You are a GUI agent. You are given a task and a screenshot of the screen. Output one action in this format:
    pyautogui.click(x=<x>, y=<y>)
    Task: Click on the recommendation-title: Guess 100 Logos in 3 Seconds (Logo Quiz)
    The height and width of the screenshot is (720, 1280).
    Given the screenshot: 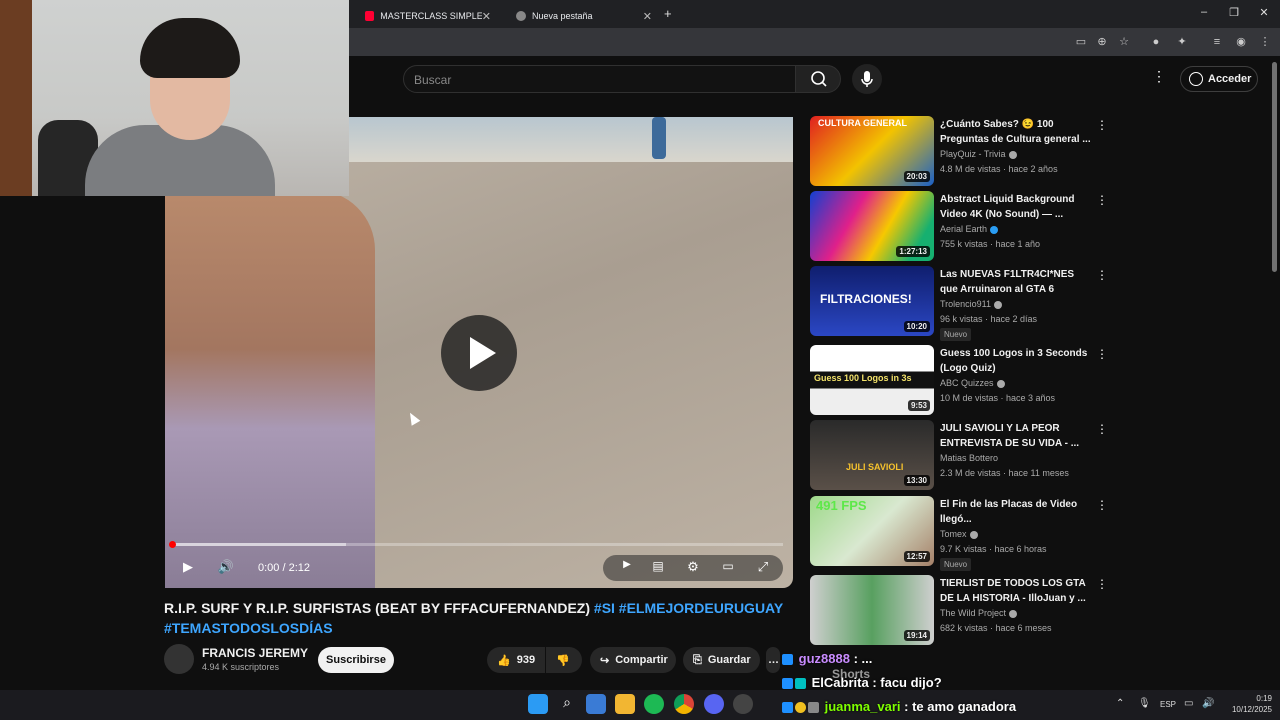 What is the action you would take?
    pyautogui.click(x=1014, y=361)
    